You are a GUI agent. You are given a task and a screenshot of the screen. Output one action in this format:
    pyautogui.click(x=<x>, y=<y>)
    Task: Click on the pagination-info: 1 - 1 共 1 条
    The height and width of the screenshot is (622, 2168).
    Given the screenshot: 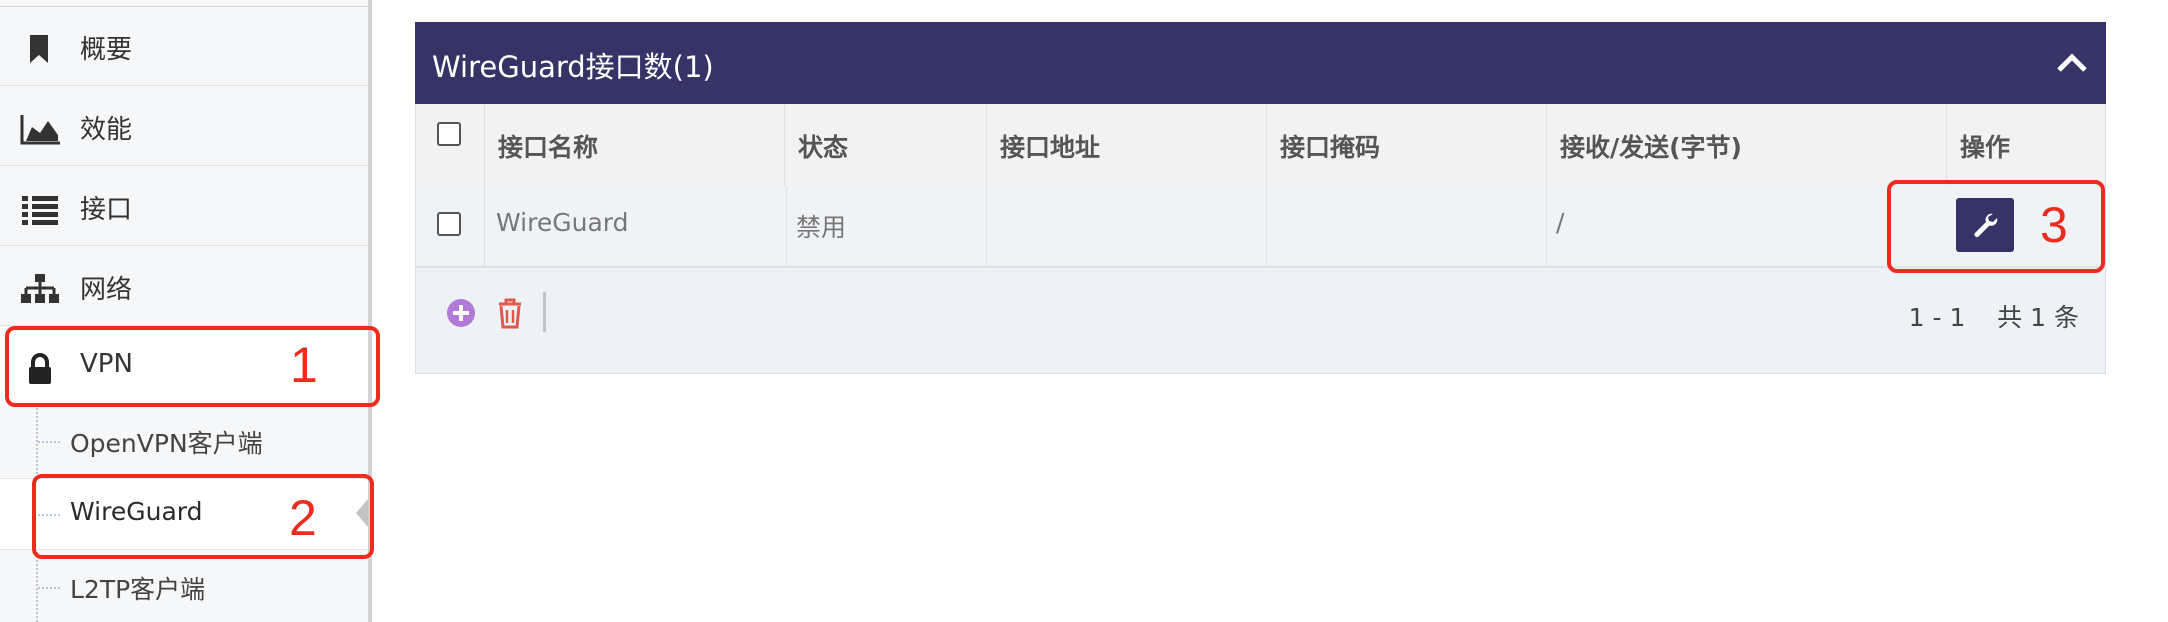 What is the action you would take?
    pyautogui.click(x=1993, y=317)
    